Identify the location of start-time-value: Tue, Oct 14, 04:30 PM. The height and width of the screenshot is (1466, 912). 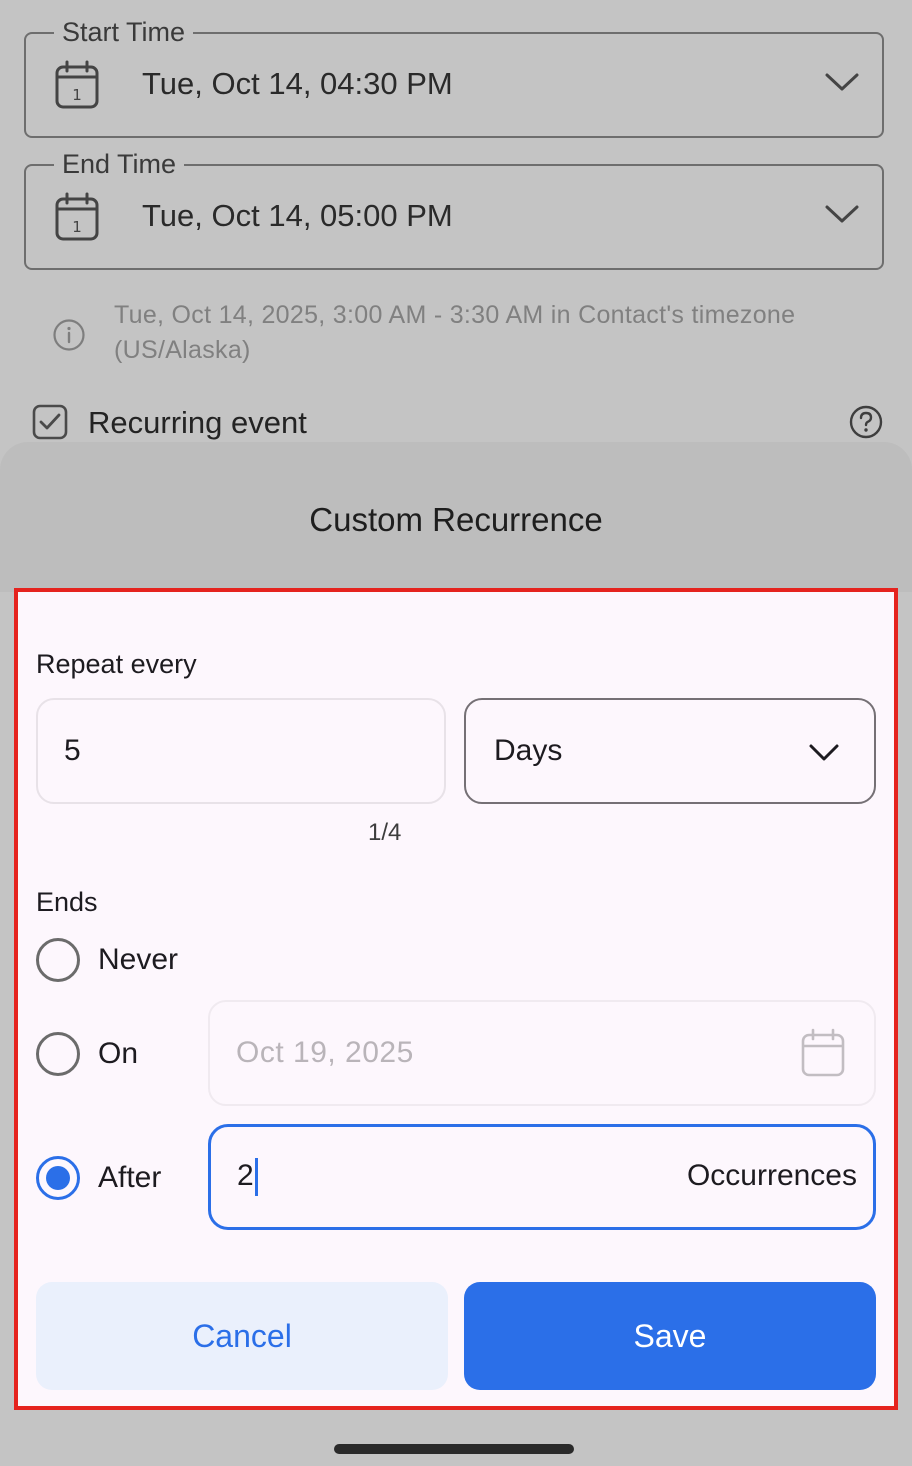
(297, 83).